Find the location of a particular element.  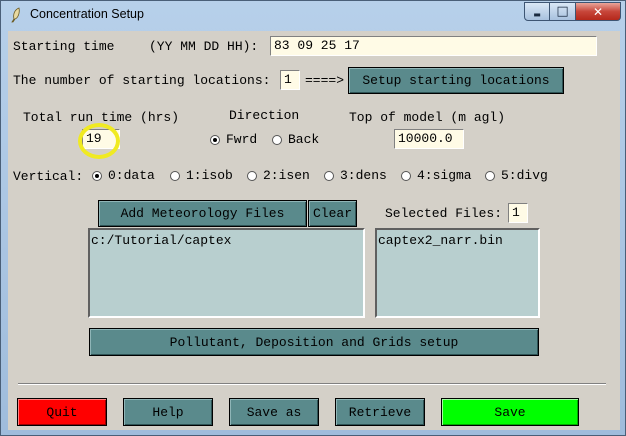

retrieve-label: Retrieve is located at coordinates (380, 412).